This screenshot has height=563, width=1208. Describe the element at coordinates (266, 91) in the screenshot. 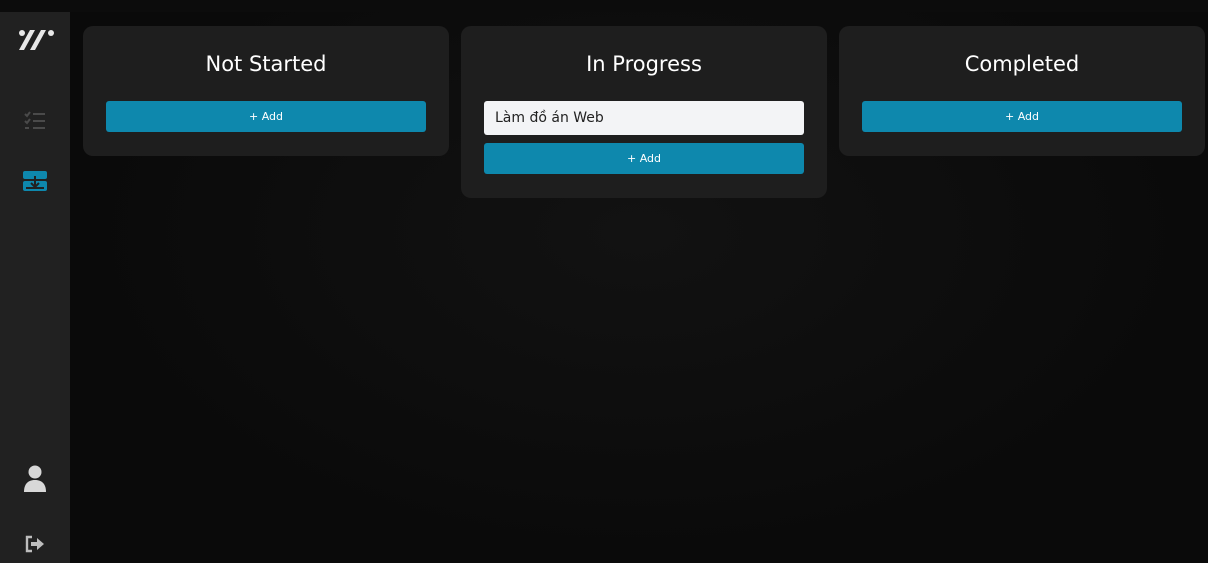

I see `column-not-started: Not Started + Add` at that location.